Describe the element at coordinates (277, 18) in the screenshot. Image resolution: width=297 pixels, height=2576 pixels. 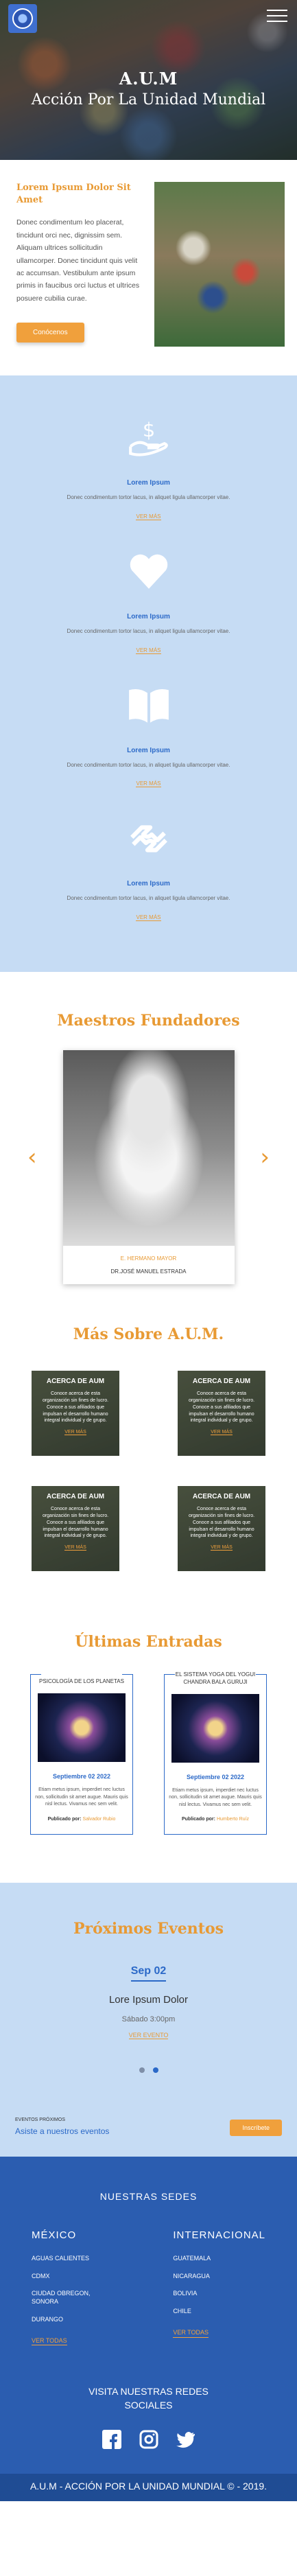
I see `hamburger-menu-icon` at that location.